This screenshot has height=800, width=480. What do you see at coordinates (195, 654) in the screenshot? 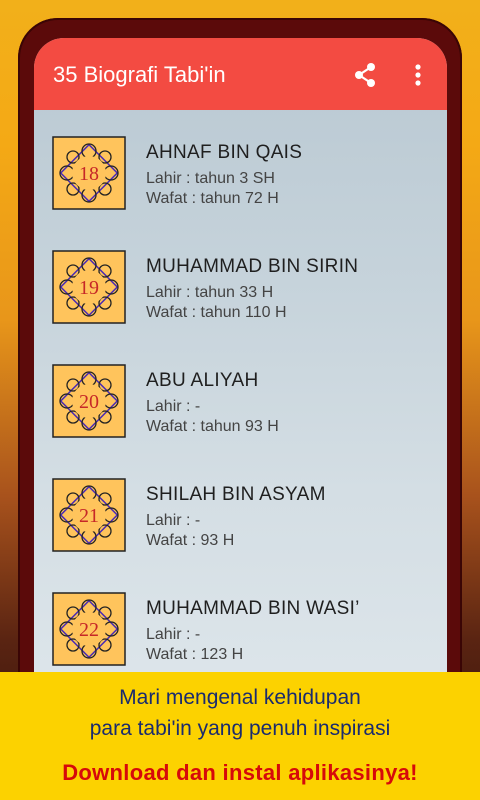
I see `item-wafat: Wafat : 123 H` at bounding box center [195, 654].